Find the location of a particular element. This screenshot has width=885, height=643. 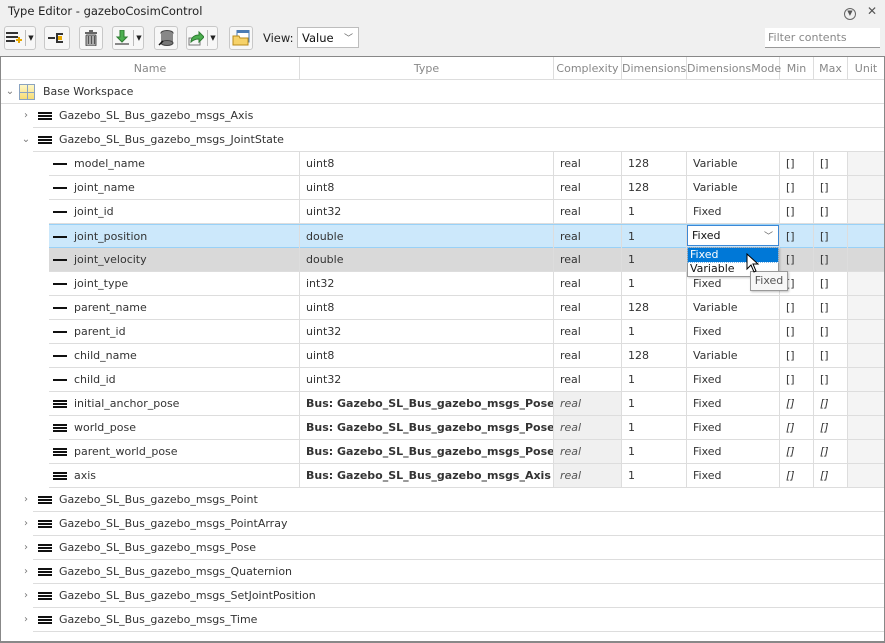

element-name: parent_name is located at coordinates (184, 307).